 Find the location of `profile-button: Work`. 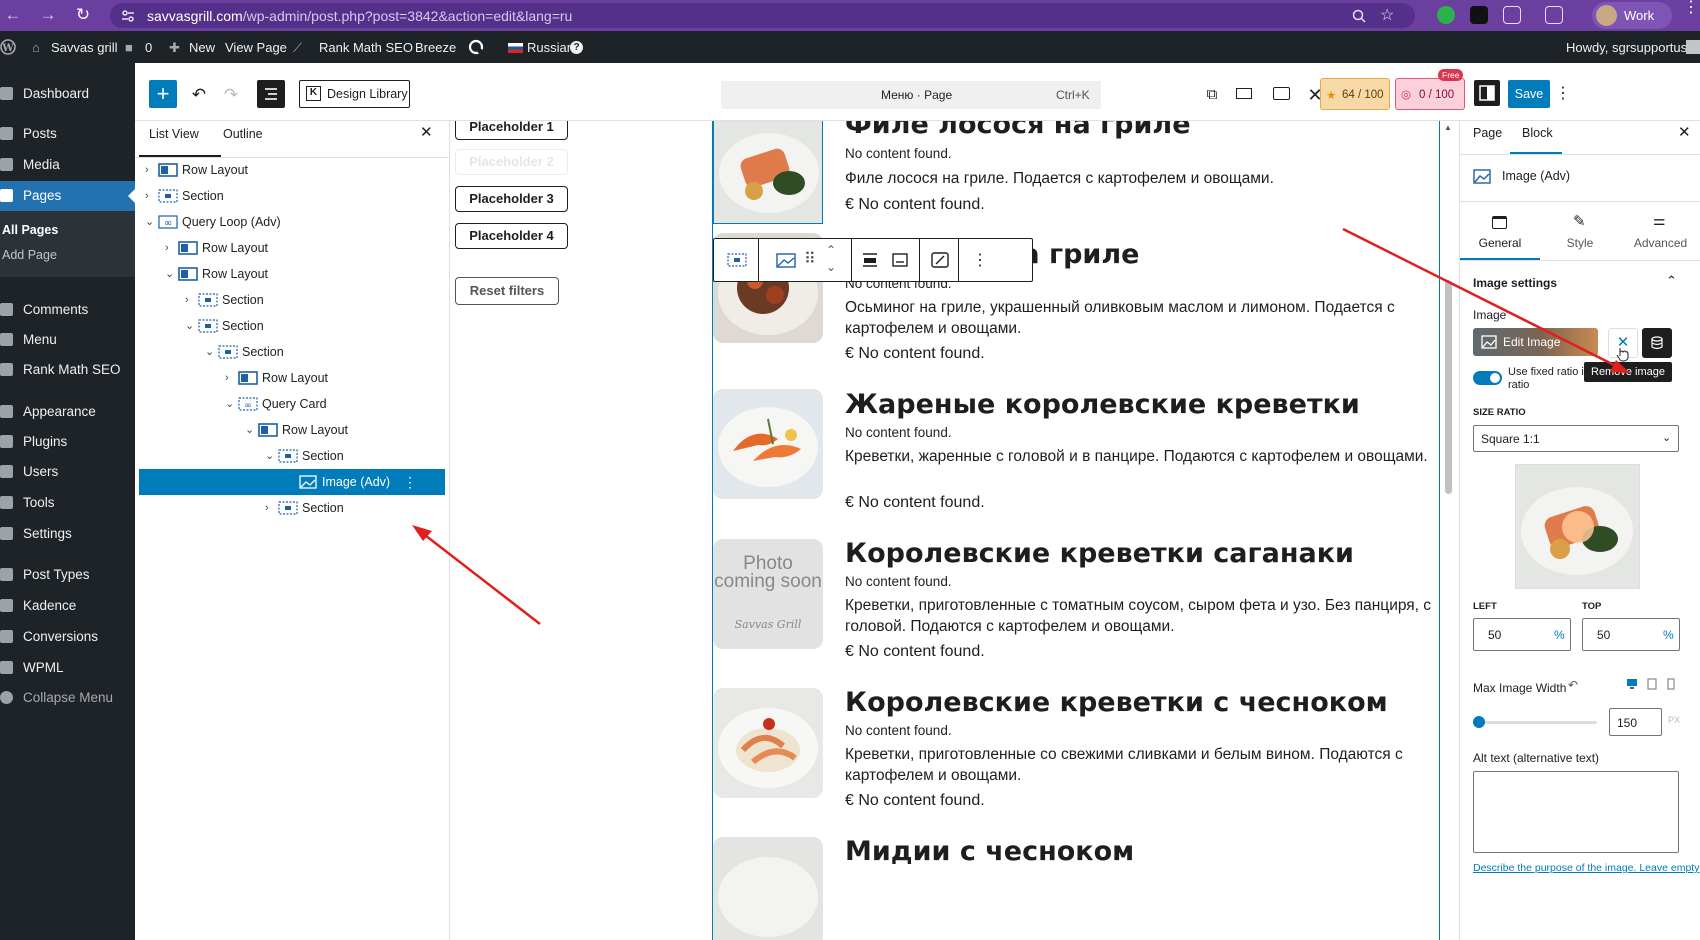

profile-button: Work is located at coordinates (1632, 15).